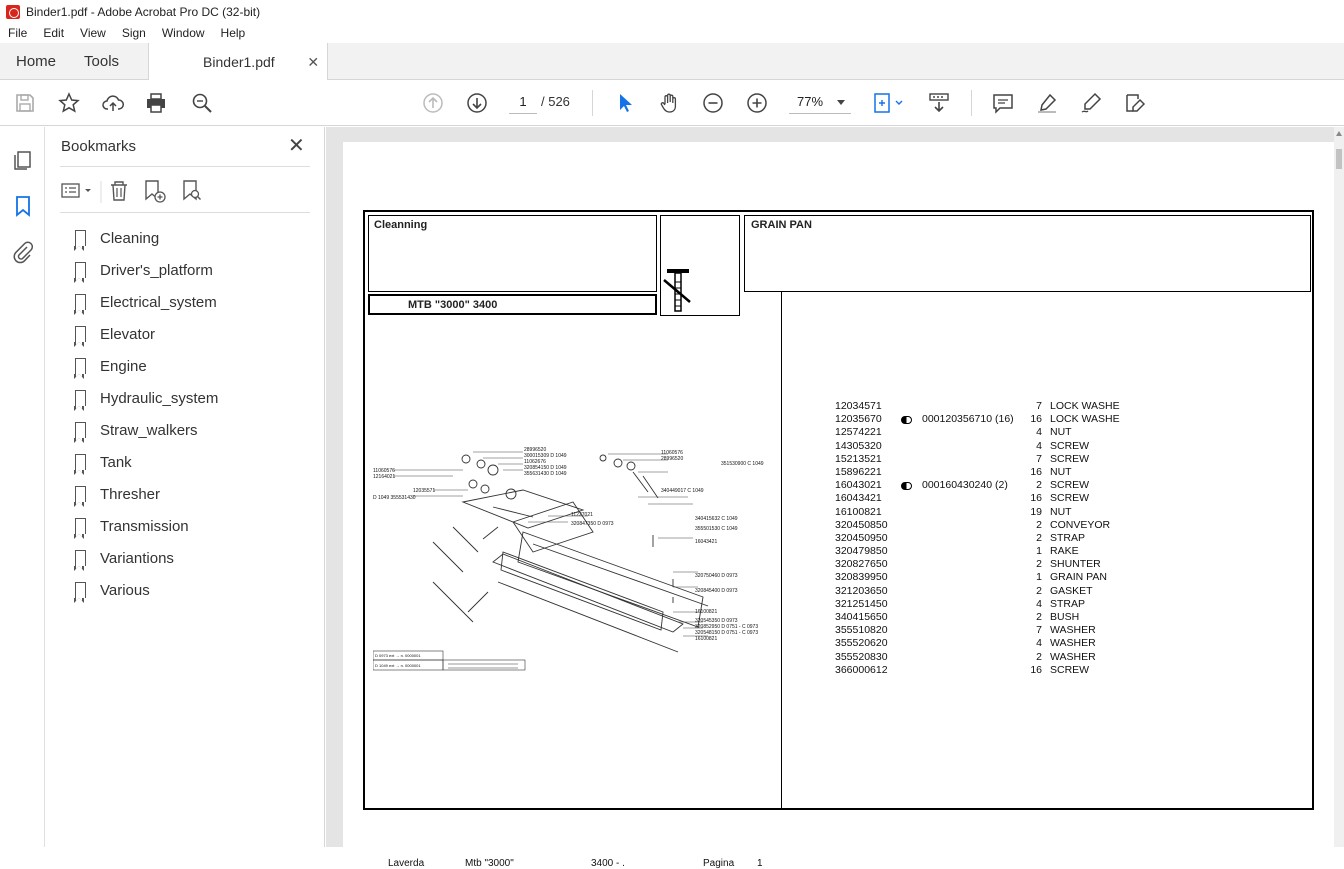  I want to click on fill-sign-icon, so click(1135, 103).